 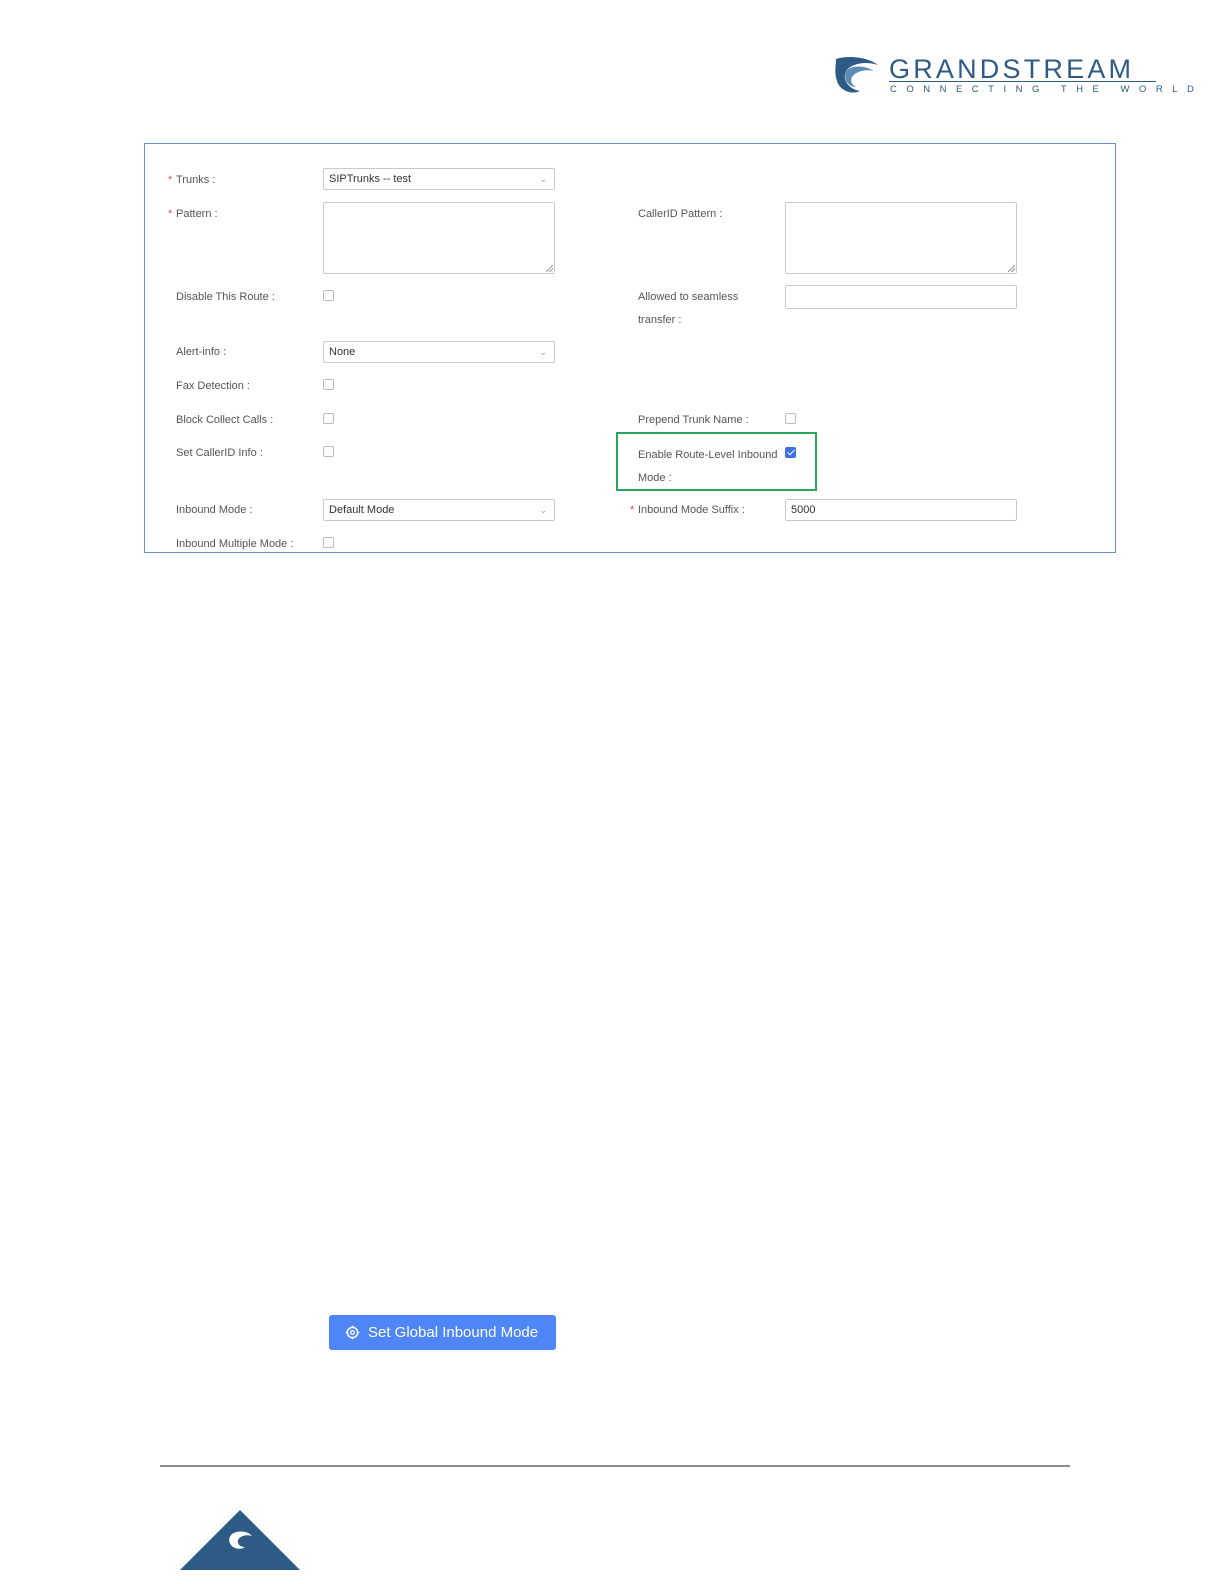 I want to click on pattern-textarea, so click(x=439, y=238).